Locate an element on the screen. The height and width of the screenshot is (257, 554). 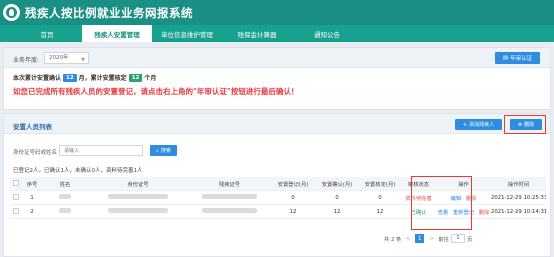
summary-line: 本次累计安置确认 12 月，累计安置核定 12 个月 is located at coordinates (84, 77).